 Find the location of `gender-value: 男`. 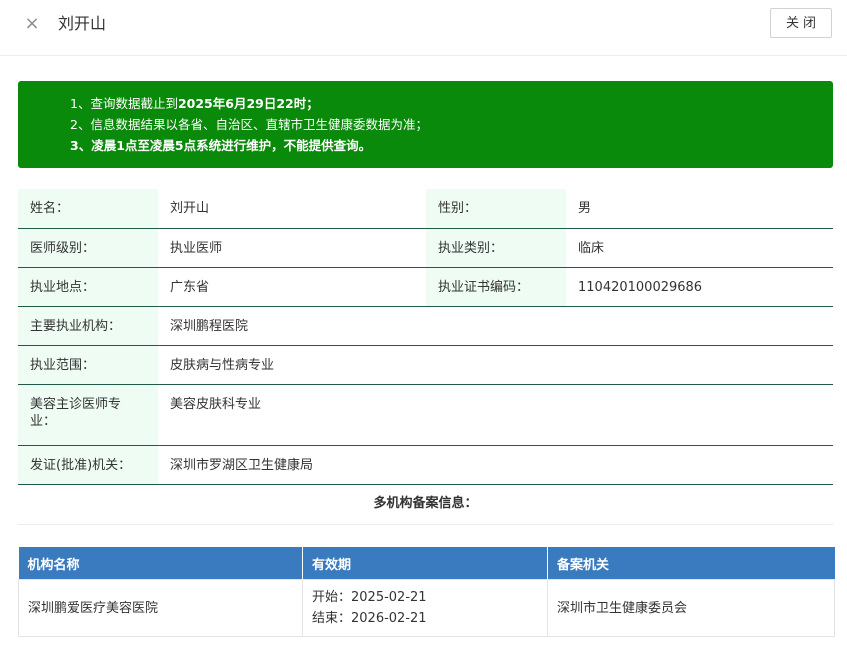

gender-value: 男 is located at coordinates (699, 209).